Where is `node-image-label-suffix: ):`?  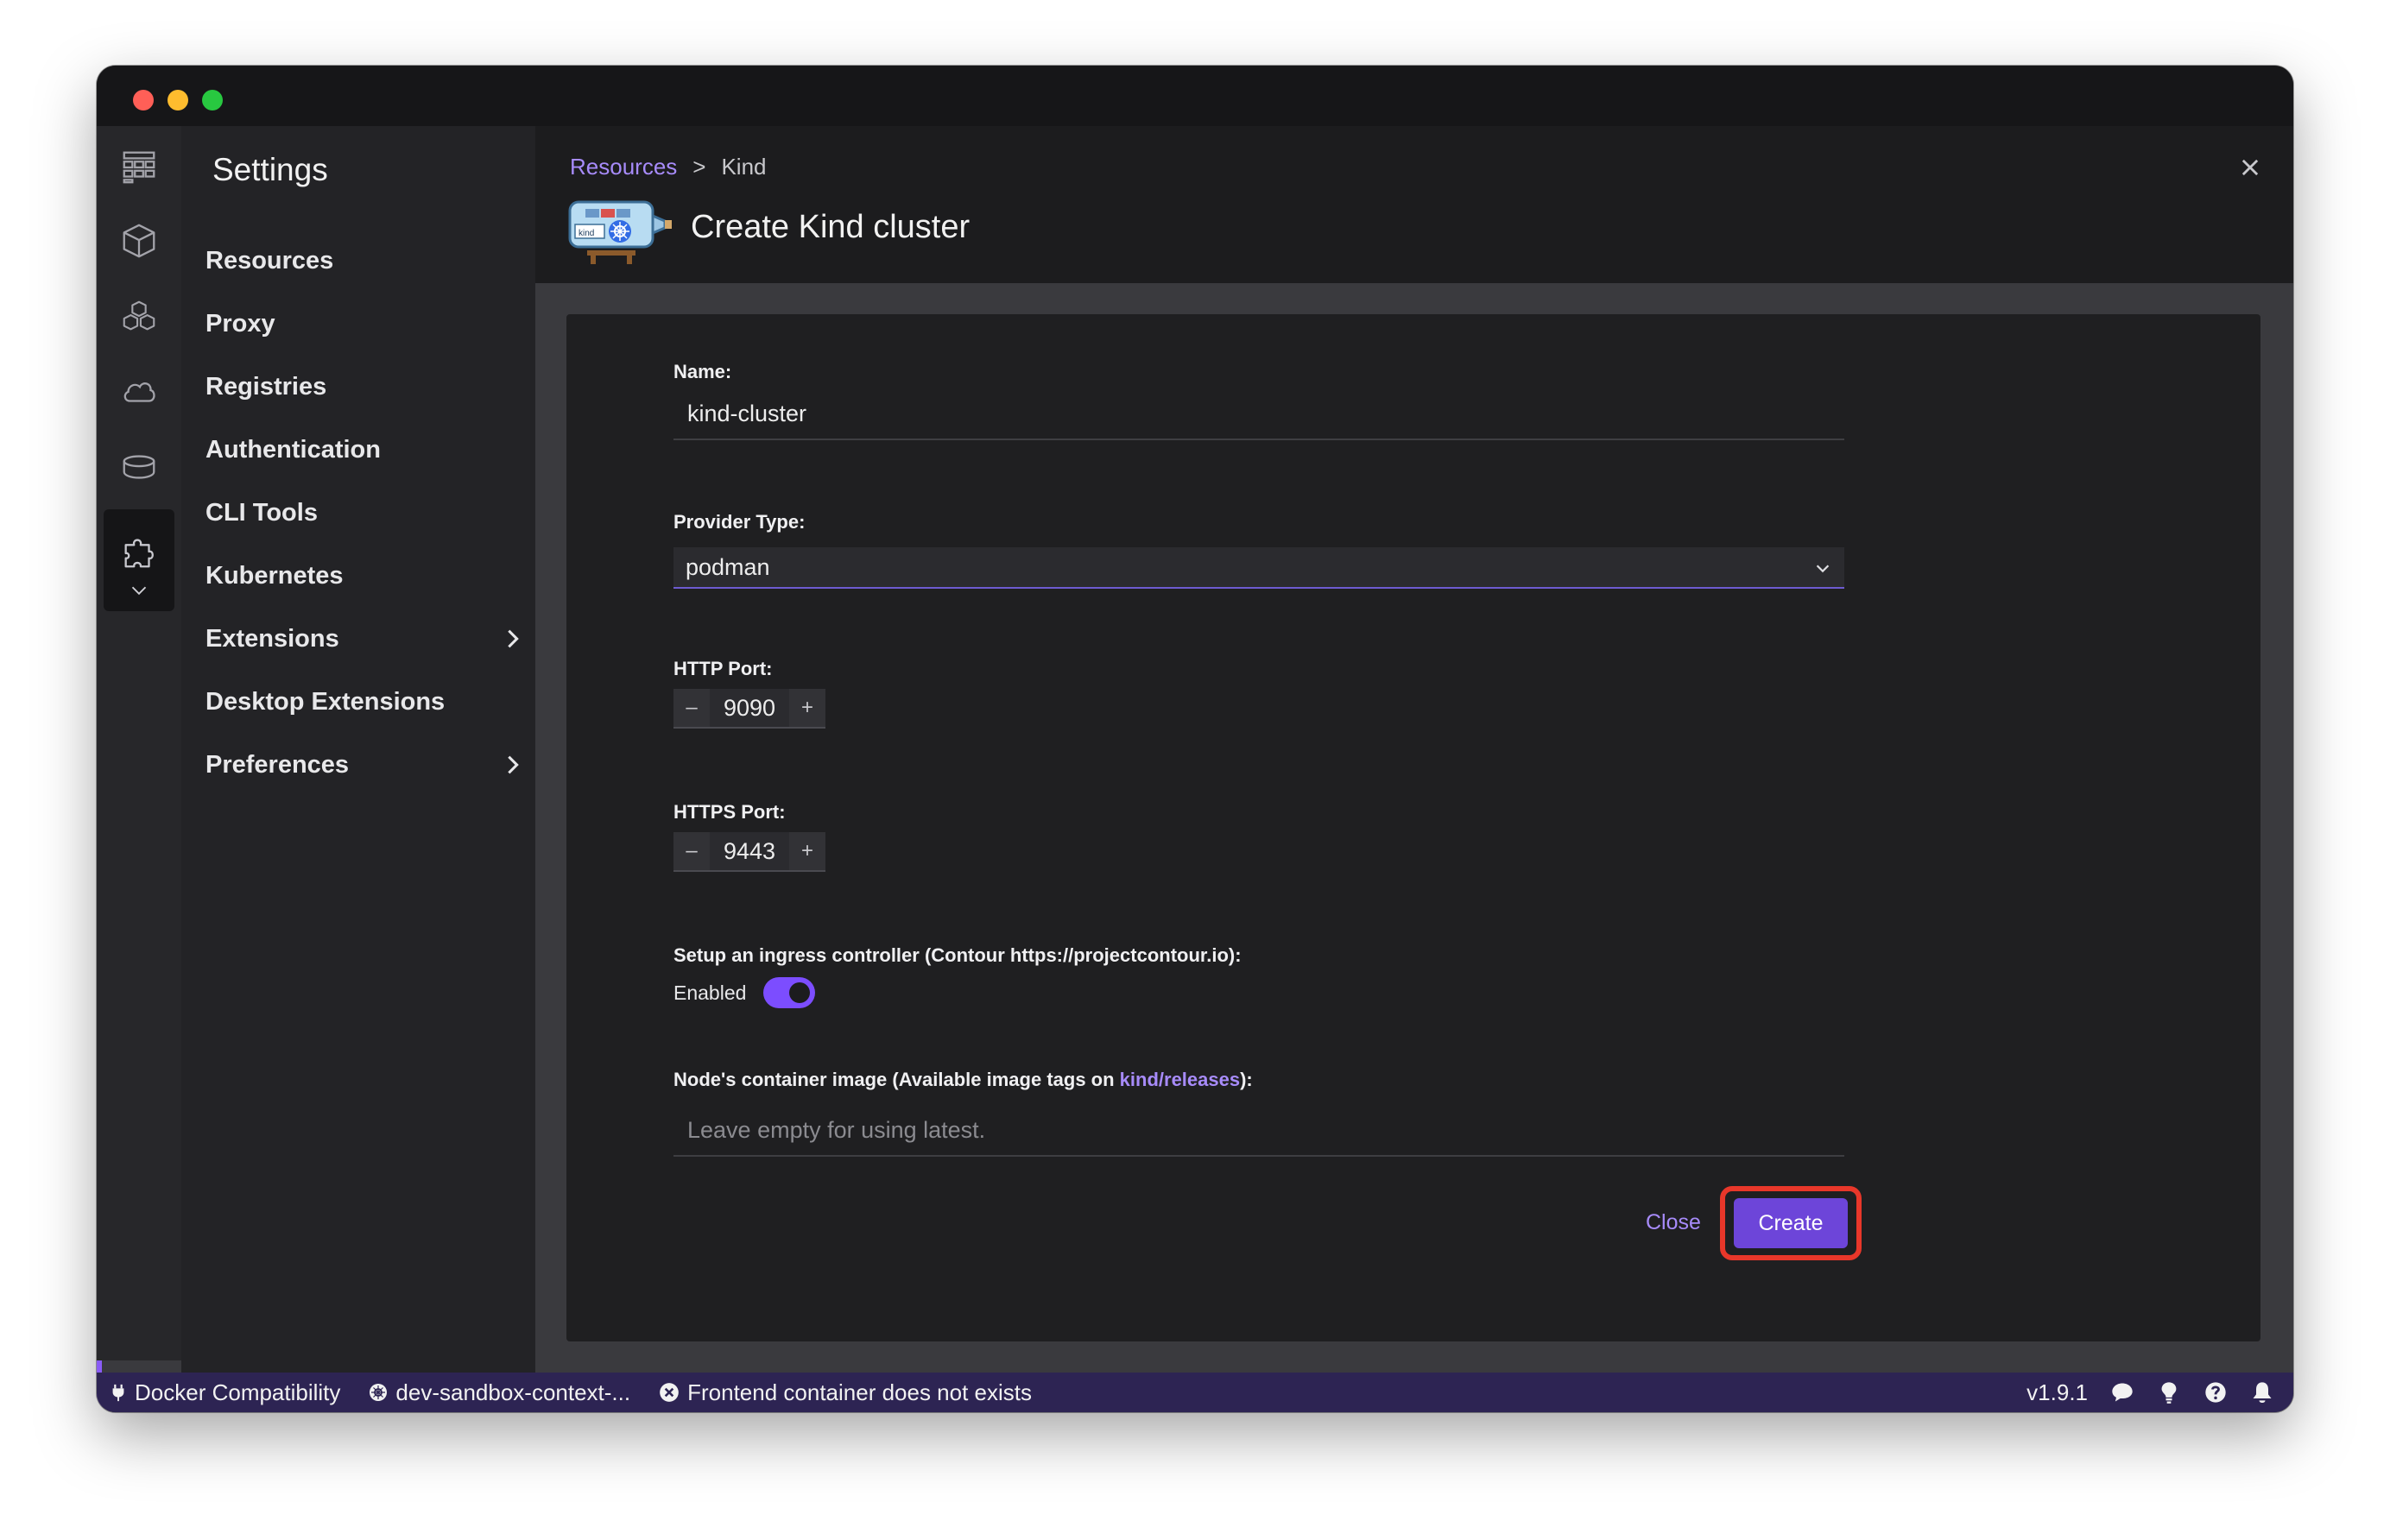 node-image-label-suffix: ): is located at coordinates (1246, 1079).